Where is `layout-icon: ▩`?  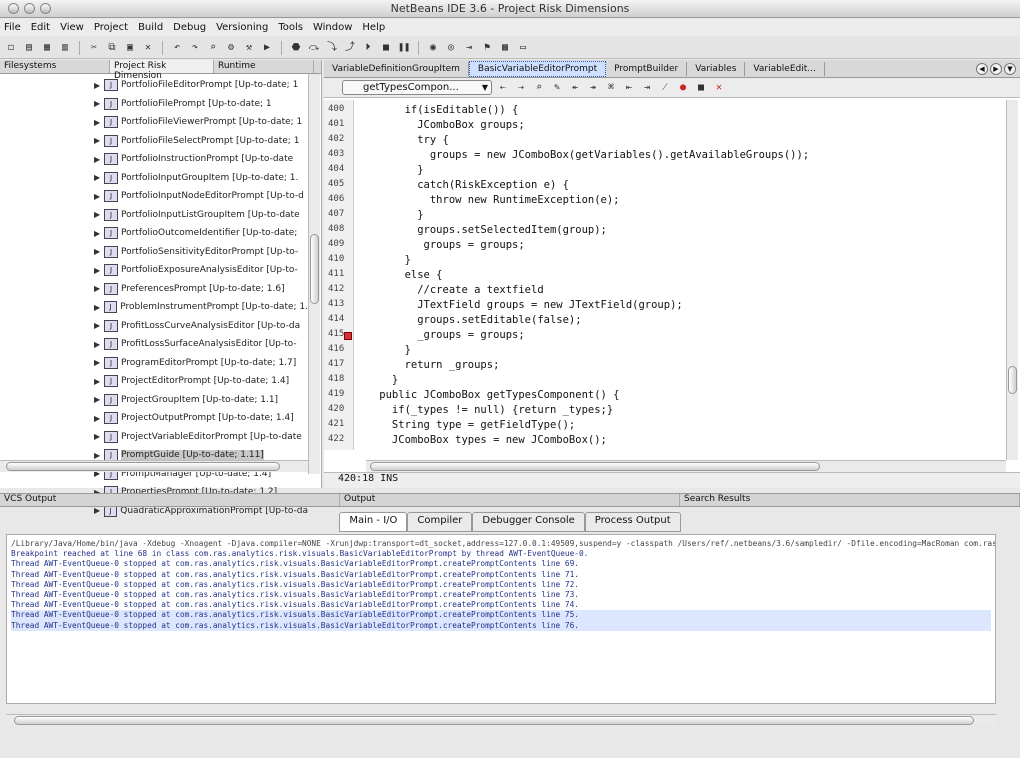
layout-icon: ▩ is located at coordinates (505, 48).